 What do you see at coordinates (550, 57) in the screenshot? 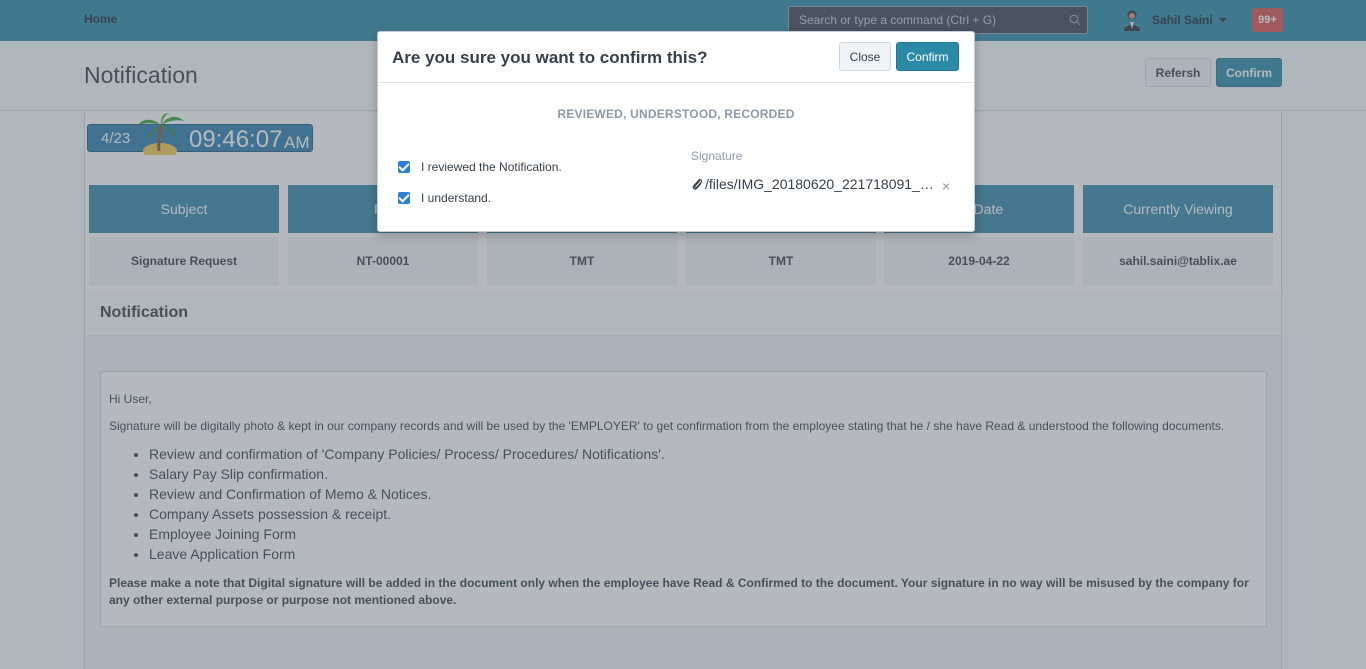
I see `dialog-title: Are you sure you want to confirm this?` at bounding box center [550, 57].